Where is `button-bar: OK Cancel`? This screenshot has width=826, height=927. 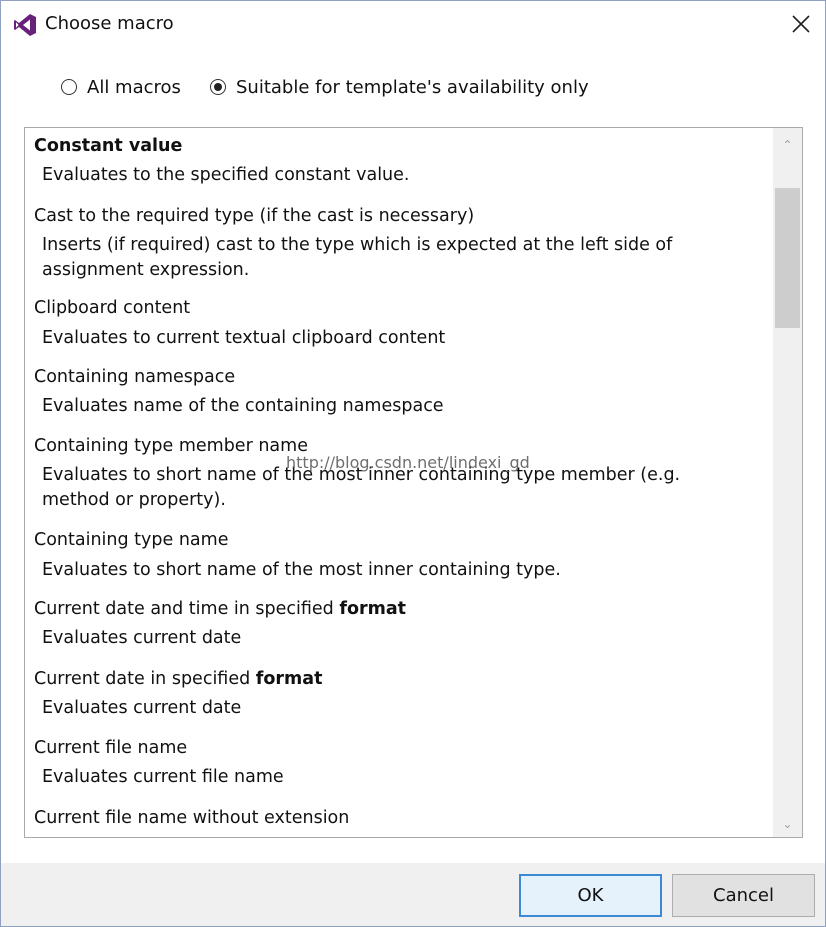 button-bar: OK Cancel is located at coordinates (413, 894).